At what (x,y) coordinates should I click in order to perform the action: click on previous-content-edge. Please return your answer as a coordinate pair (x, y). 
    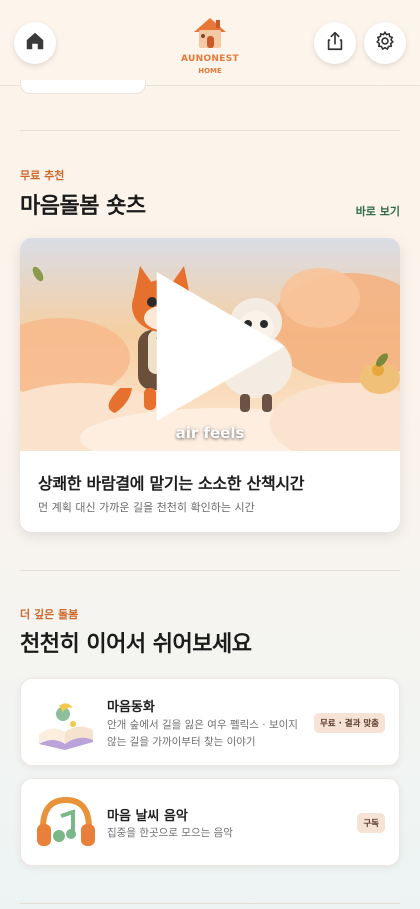
    Looking at the image, I should click on (83, 87).